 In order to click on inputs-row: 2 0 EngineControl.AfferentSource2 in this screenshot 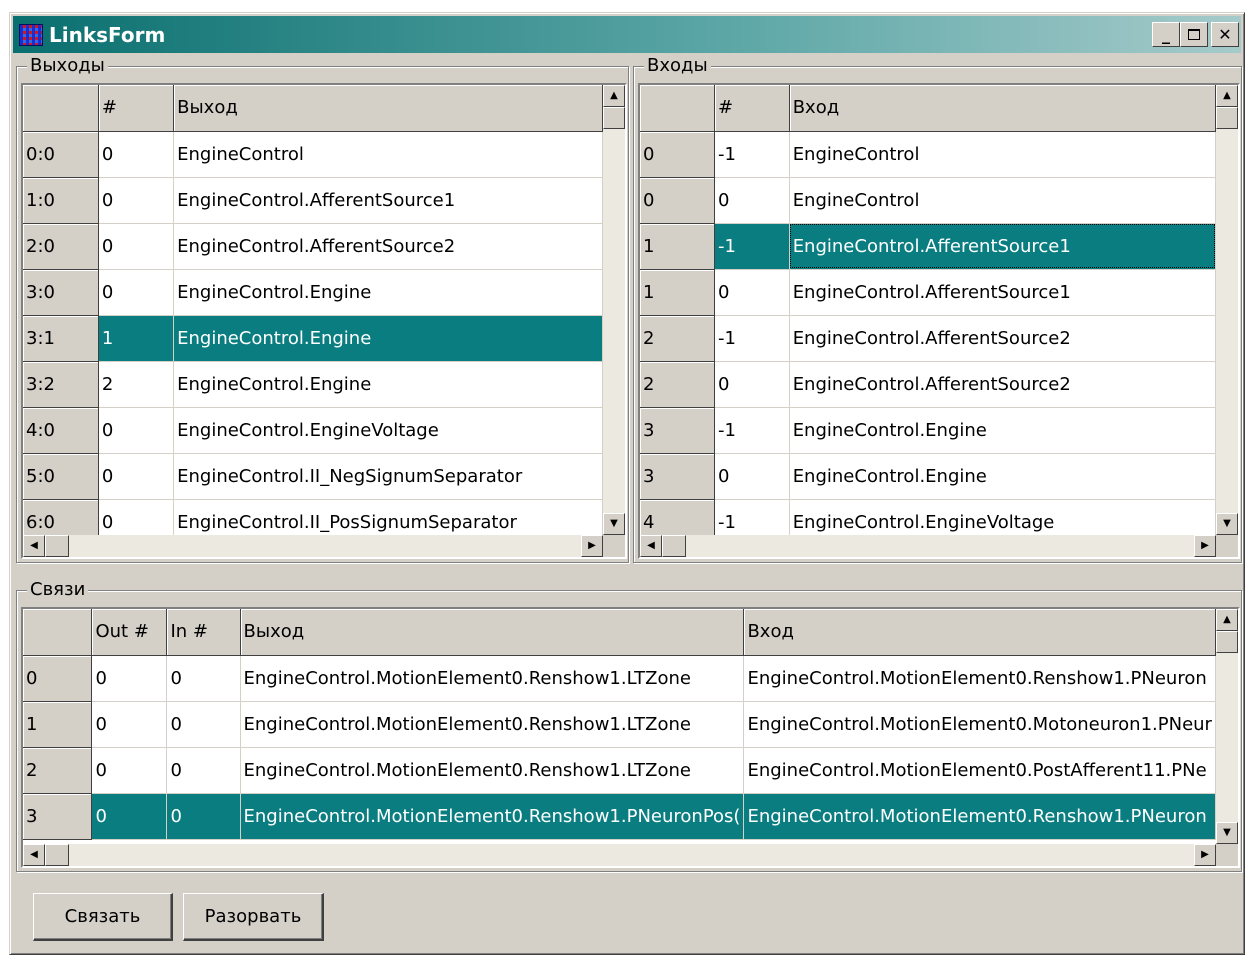, I will do `click(928, 384)`.